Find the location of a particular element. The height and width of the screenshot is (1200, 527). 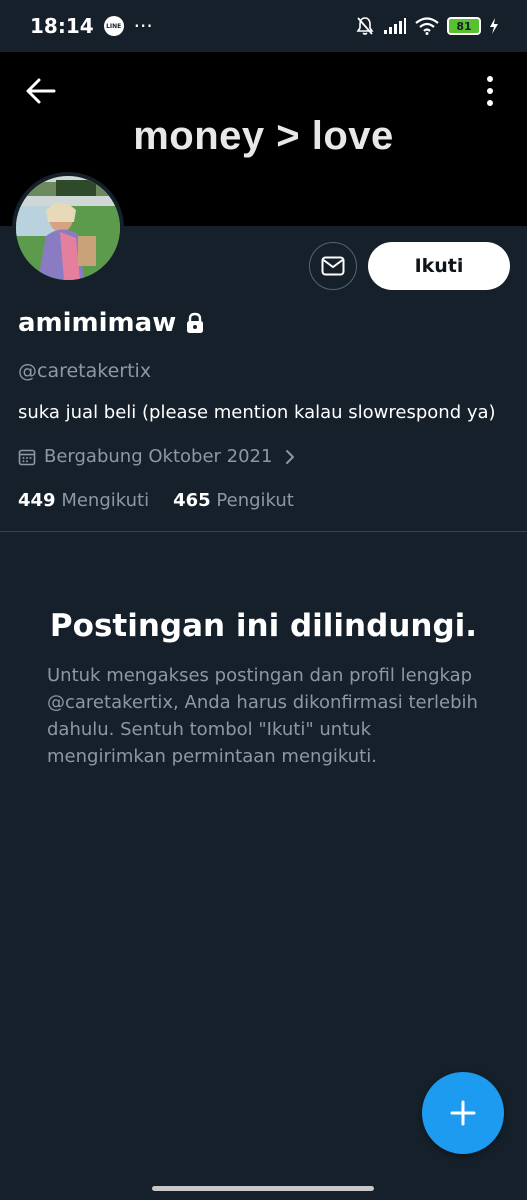

home-indicator is located at coordinates (263, 1188).